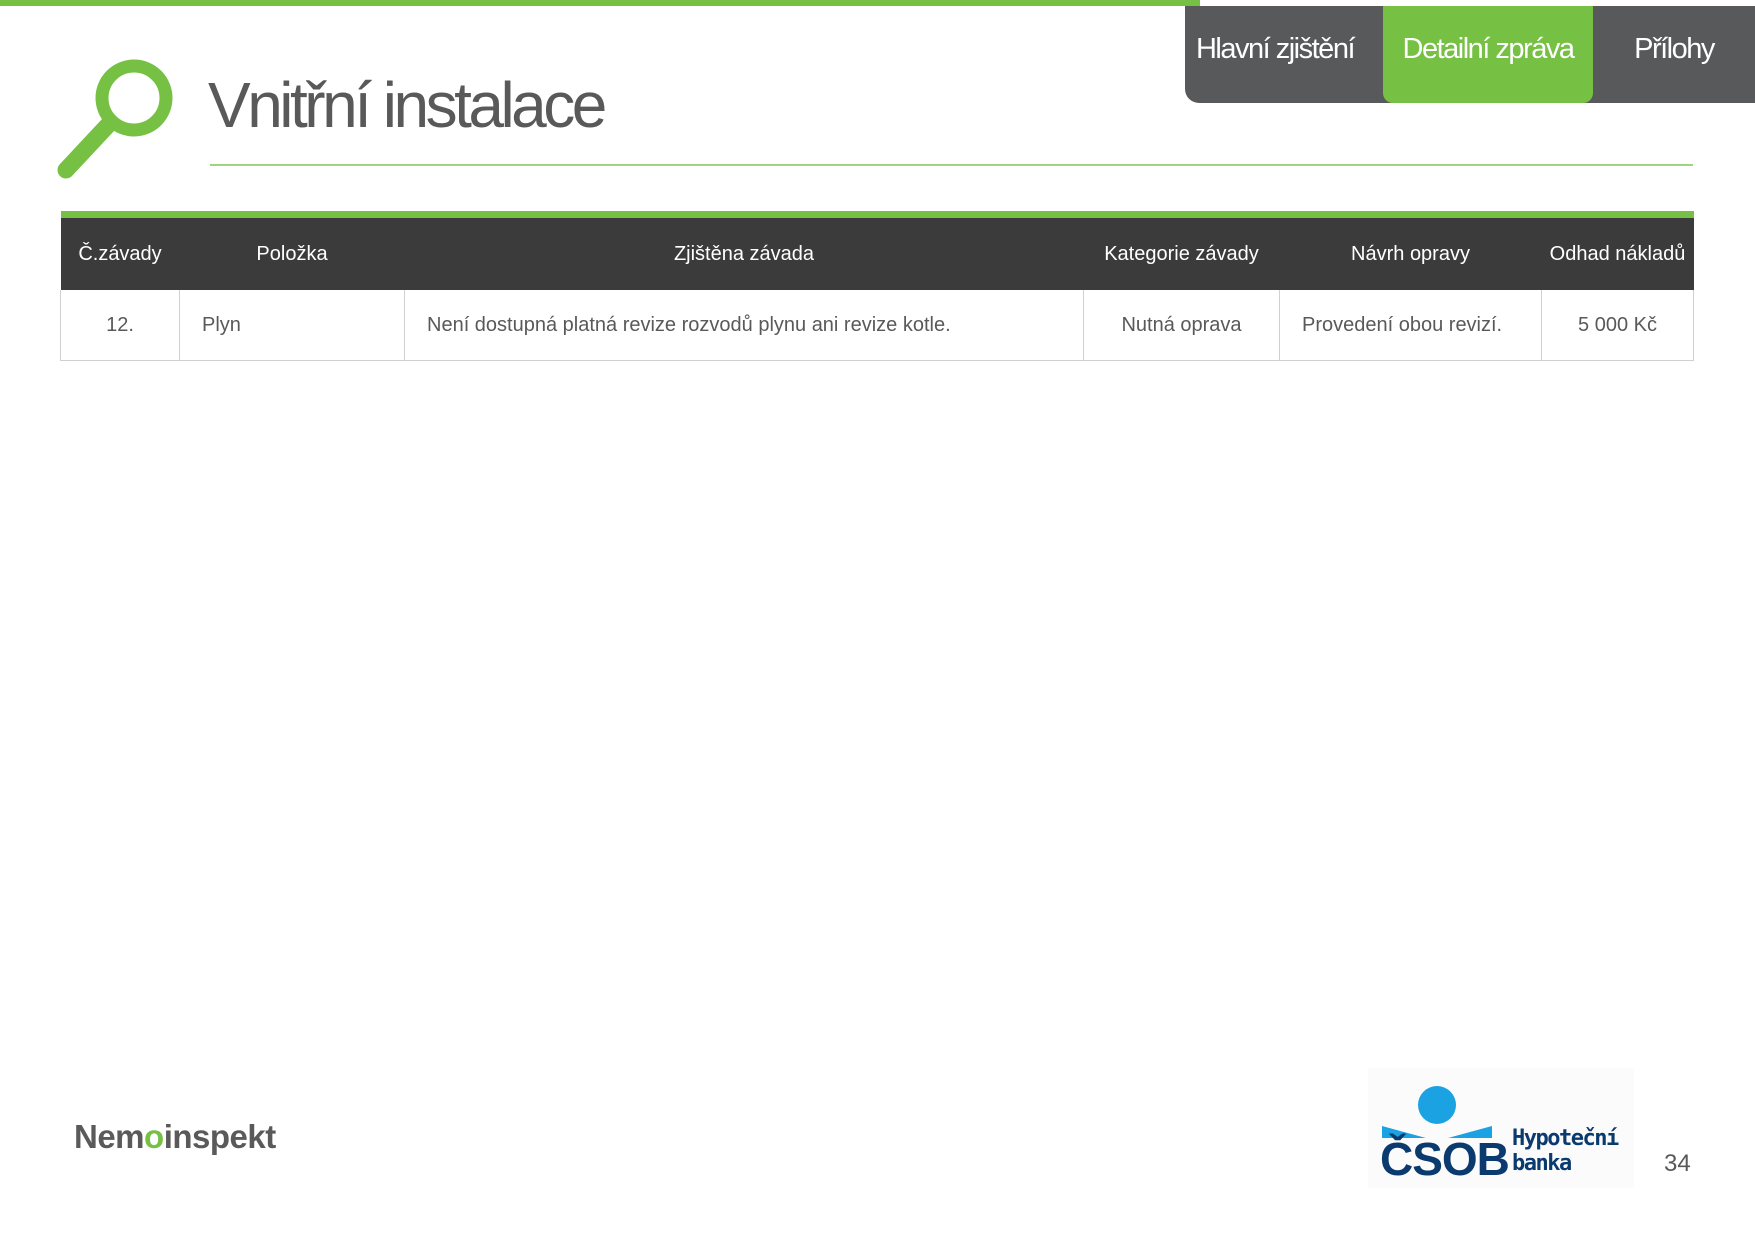 The width and height of the screenshot is (1755, 1242). I want to click on tab-detailni-zprava: Detailní zpráva, so click(1488, 54).